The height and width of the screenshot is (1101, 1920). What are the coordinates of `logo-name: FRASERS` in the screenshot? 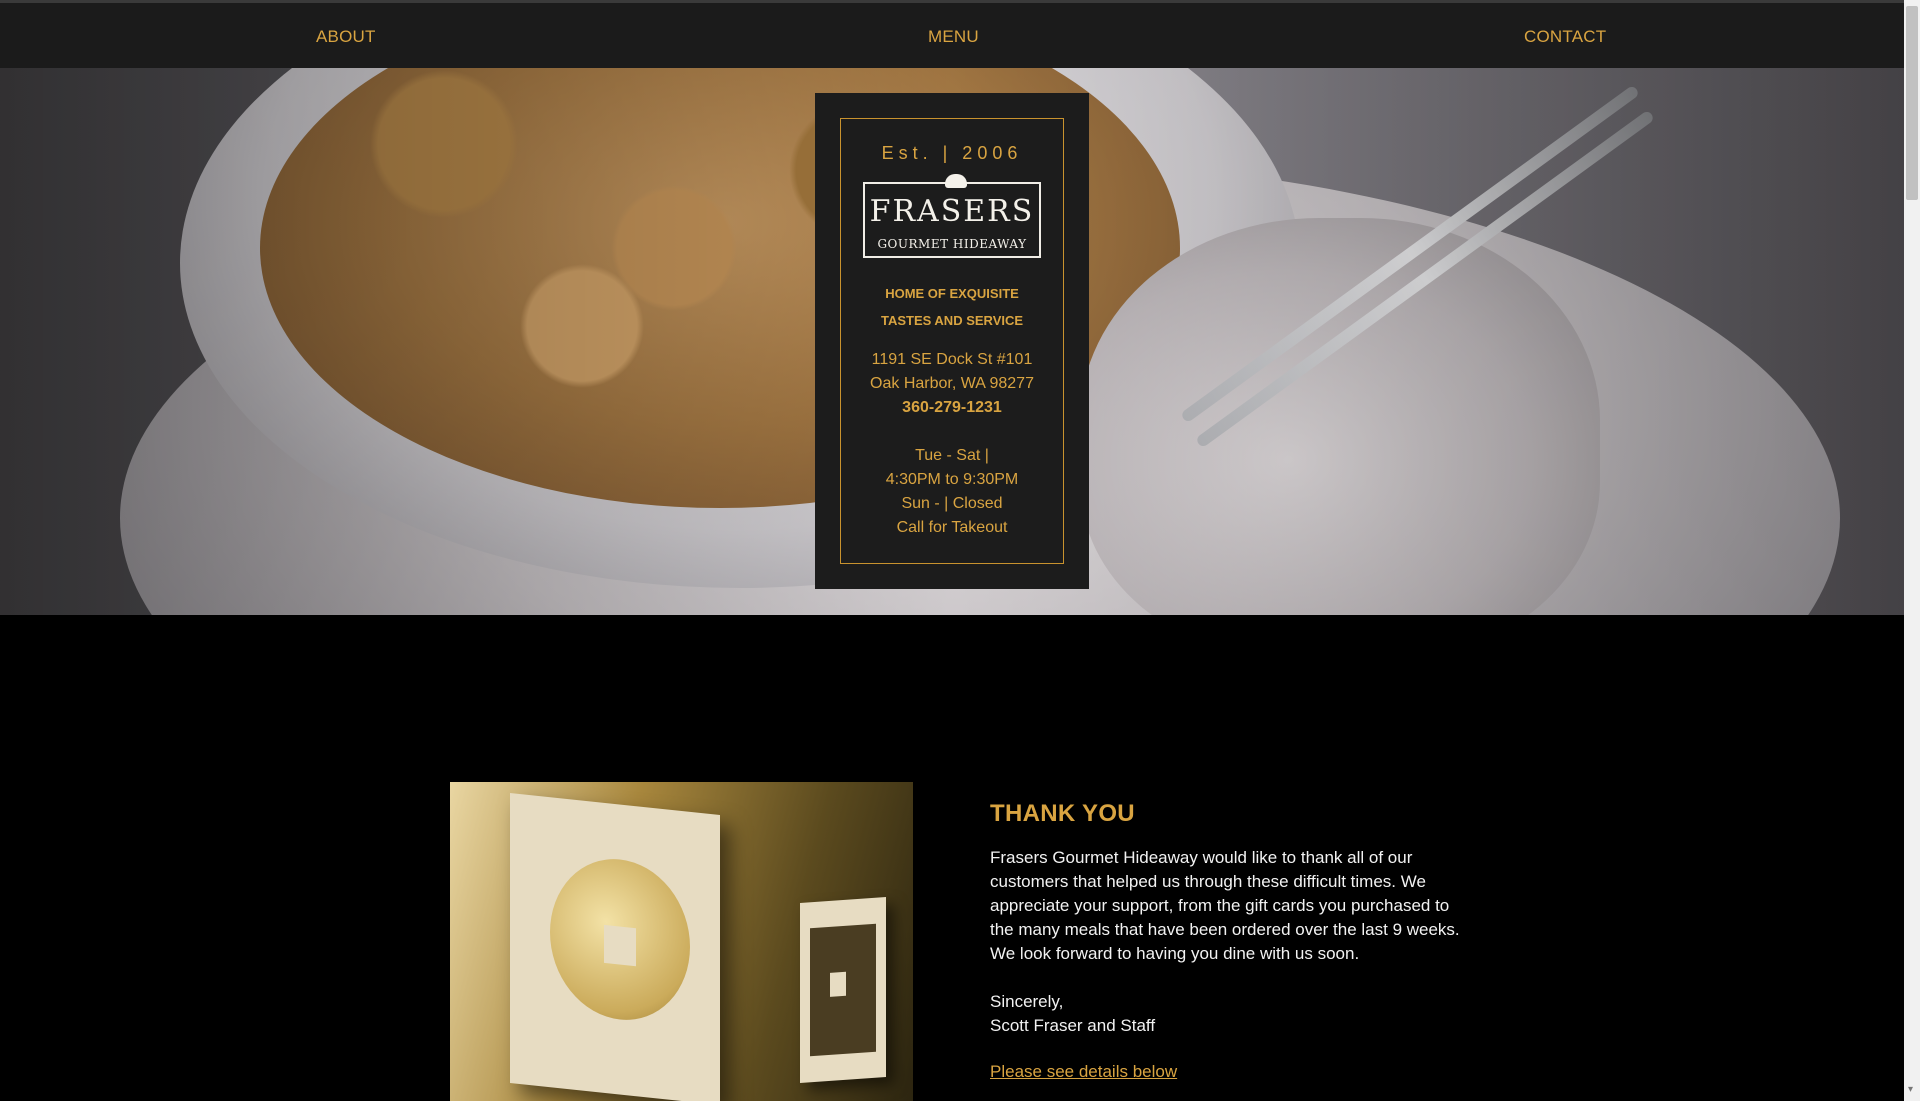 It's located at (952, 211).